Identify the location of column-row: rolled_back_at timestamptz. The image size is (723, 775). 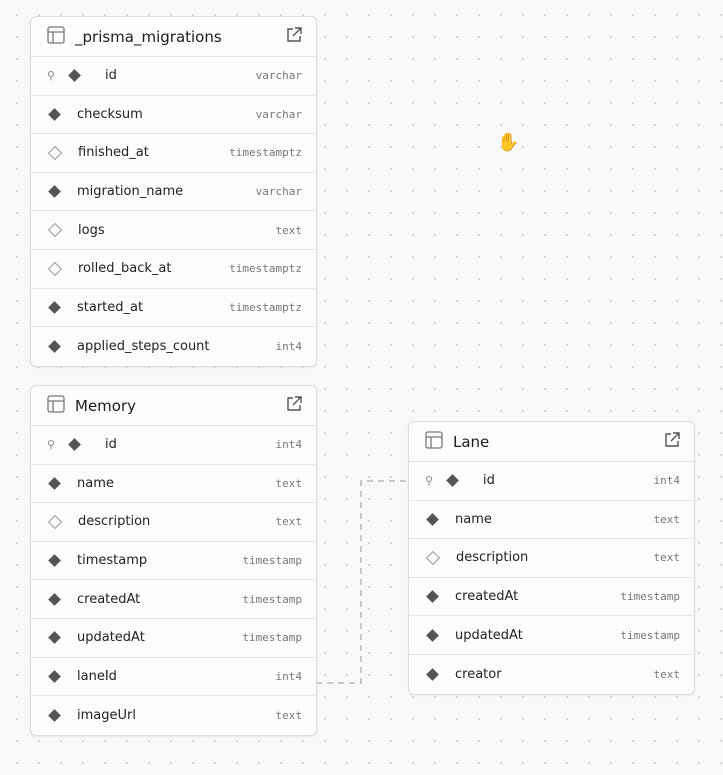
(173, 269).